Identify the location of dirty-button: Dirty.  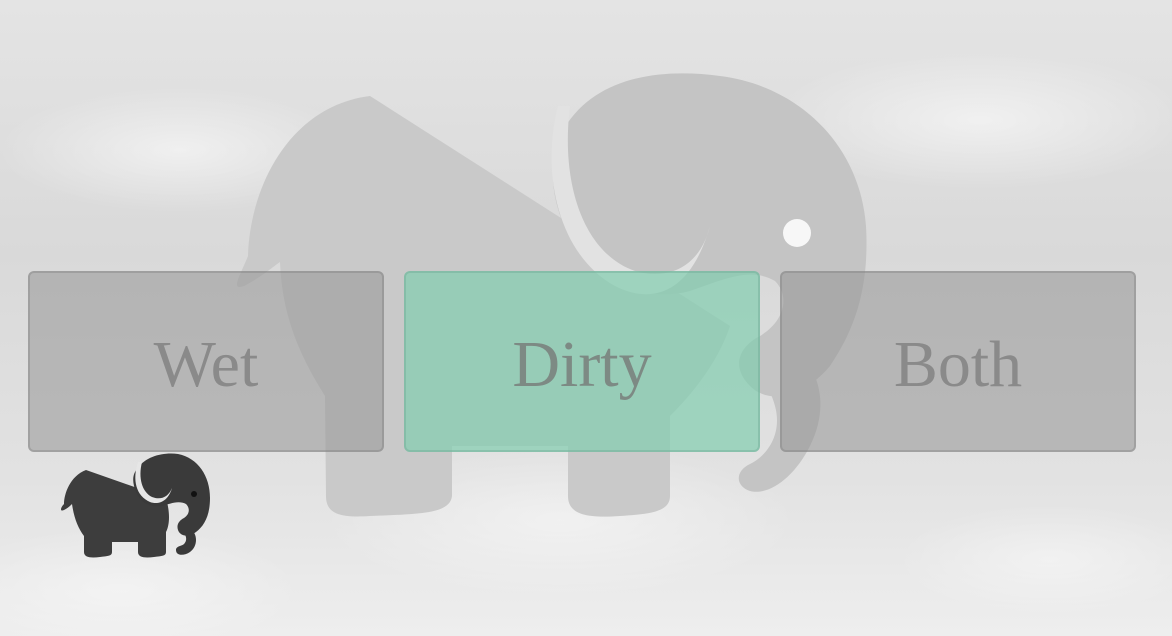
(582, 361).